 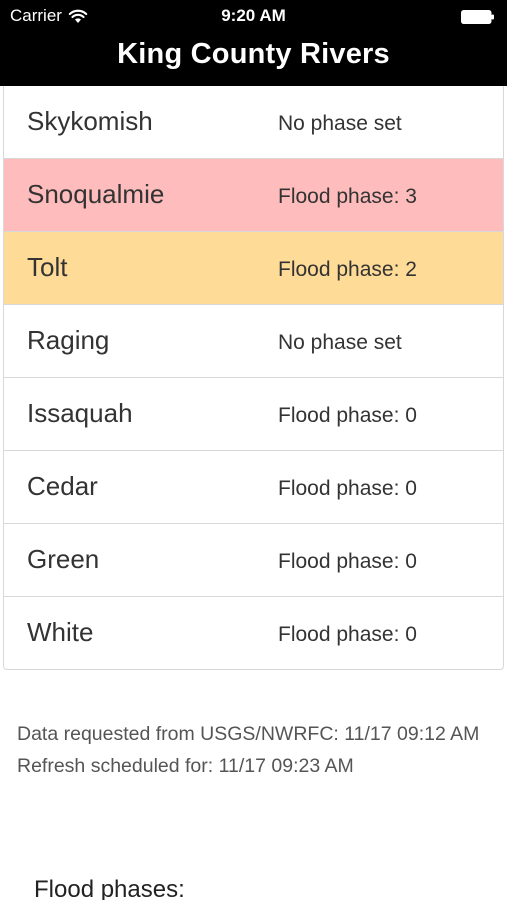 I want to click on river-row-issaquah: Issaquah Flood phase: 0, so click(x=253, y=414).